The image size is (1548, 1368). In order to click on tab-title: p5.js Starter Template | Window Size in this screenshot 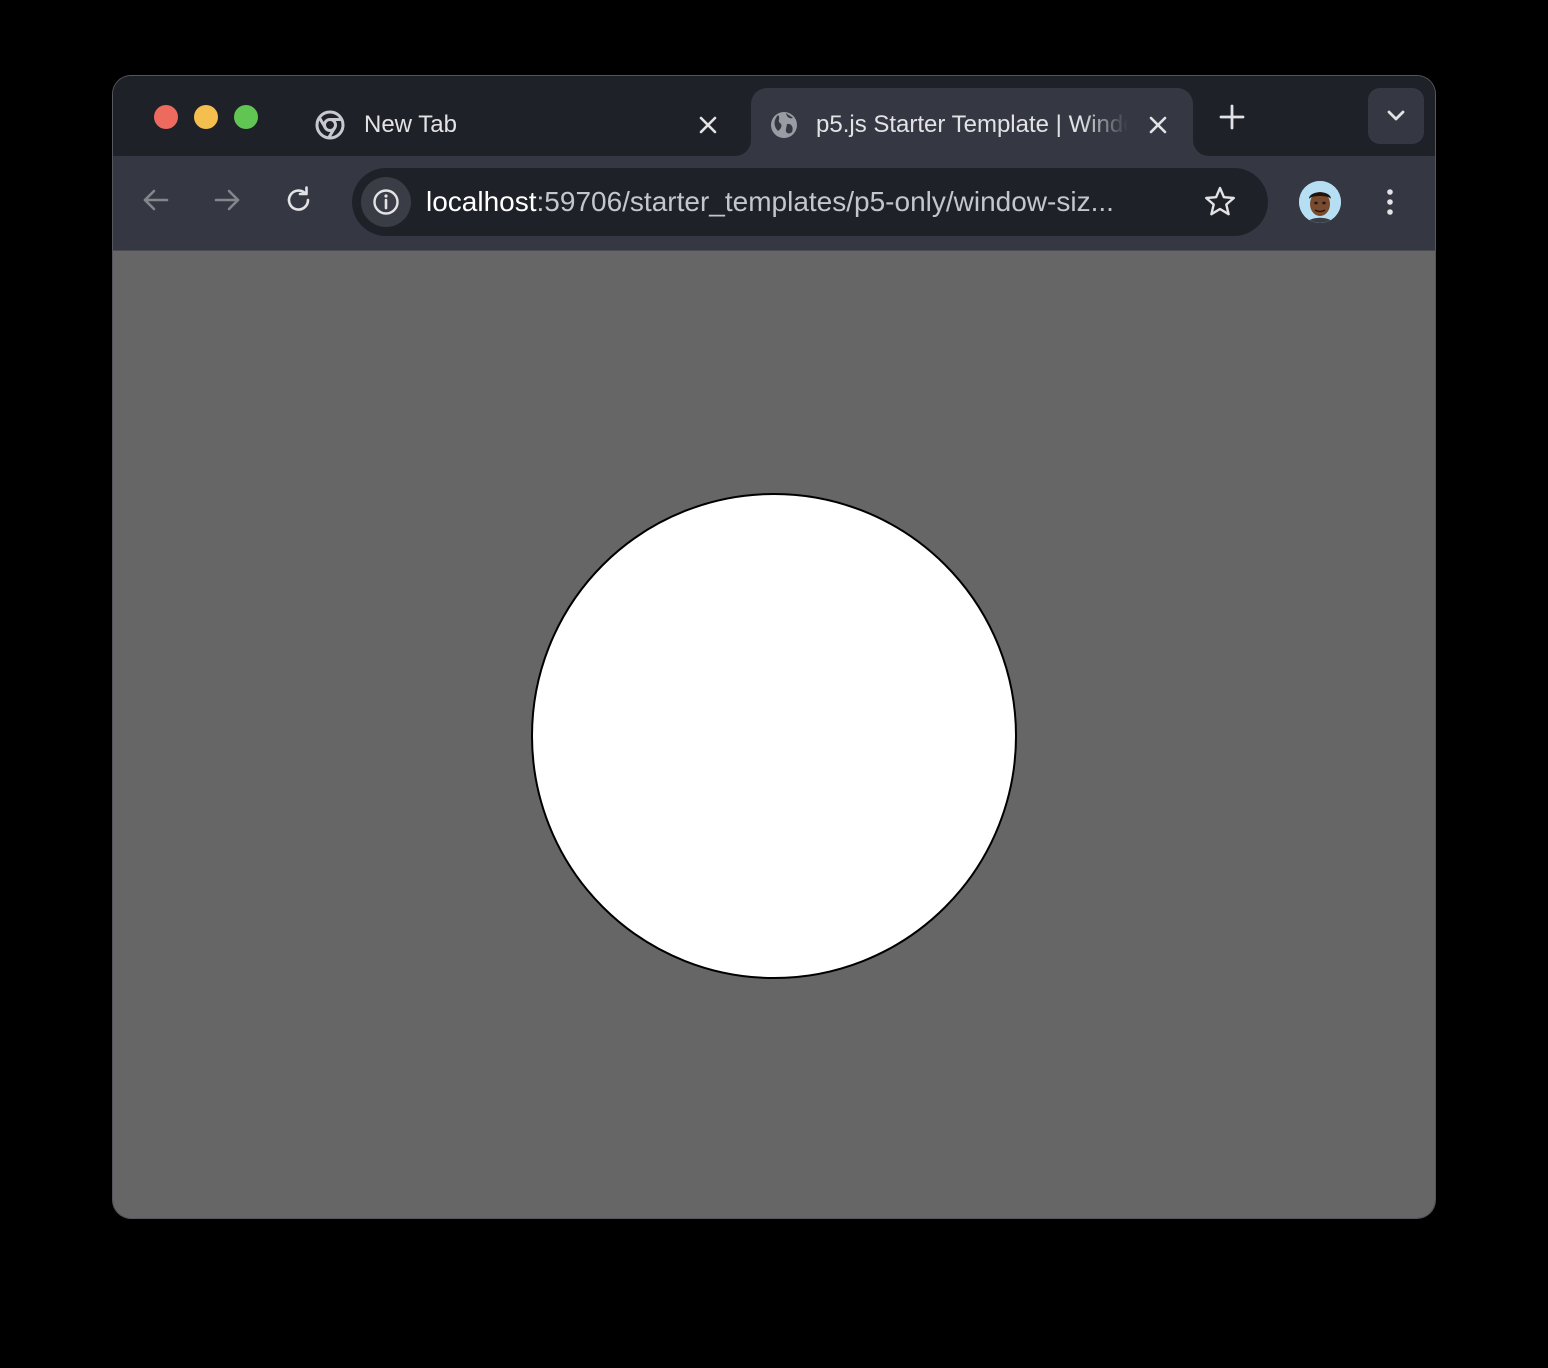, I will do `click(972, 124)`.